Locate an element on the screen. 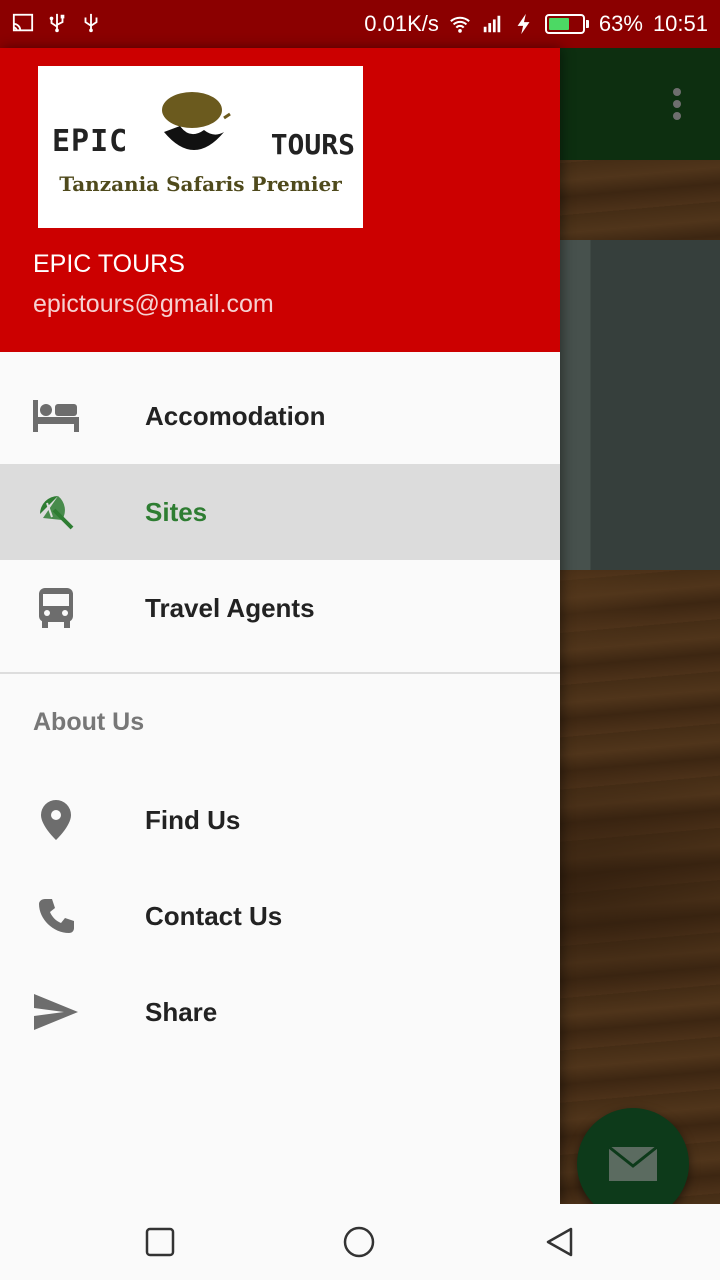  account-email: epictours@gmail.com is located at coordinates (153, 304).